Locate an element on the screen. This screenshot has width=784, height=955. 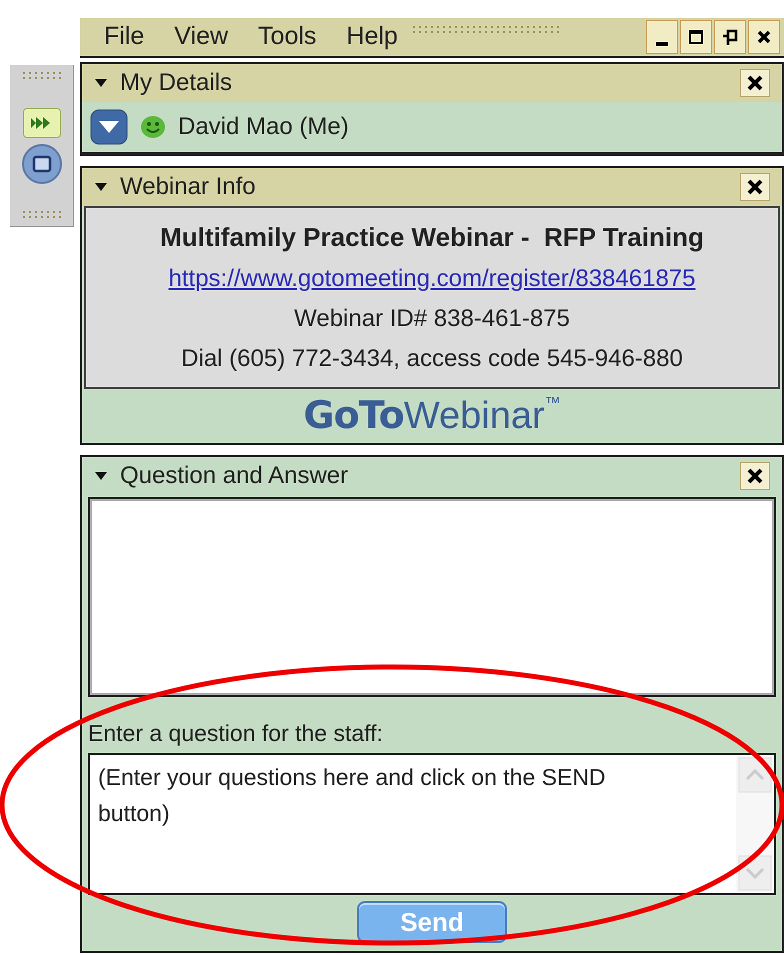
logo: GoToWebinar™ is located at coordinates (432, 415).